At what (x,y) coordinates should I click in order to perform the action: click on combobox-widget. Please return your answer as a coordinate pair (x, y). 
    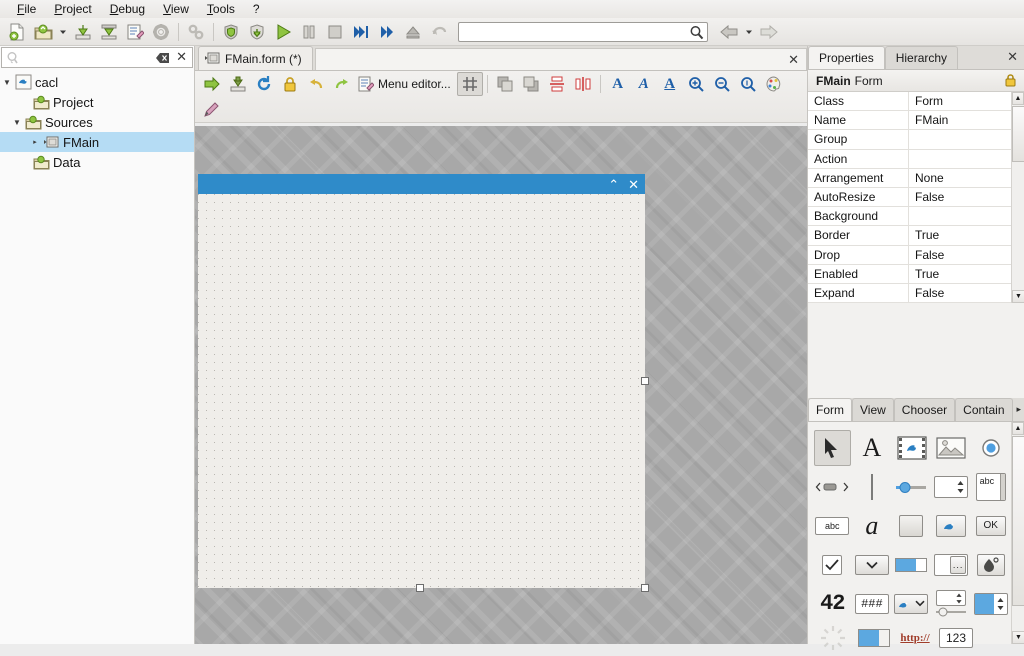
    Looking at the image, I should click on (872, 565).